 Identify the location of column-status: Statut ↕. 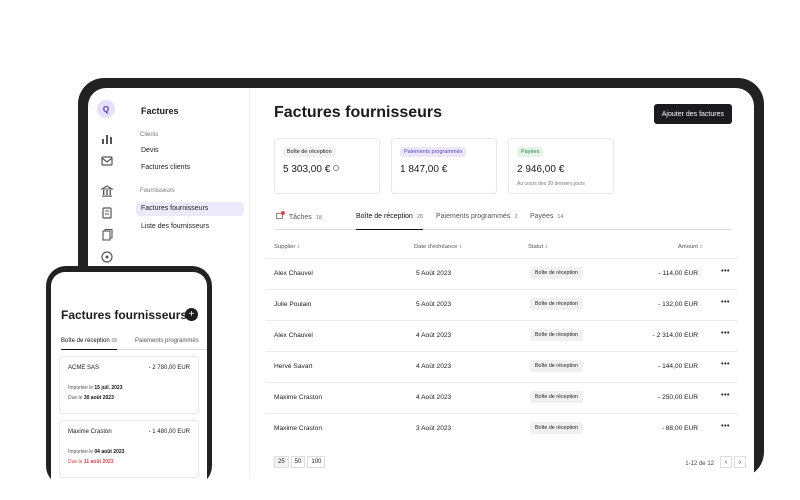
(538, 247).